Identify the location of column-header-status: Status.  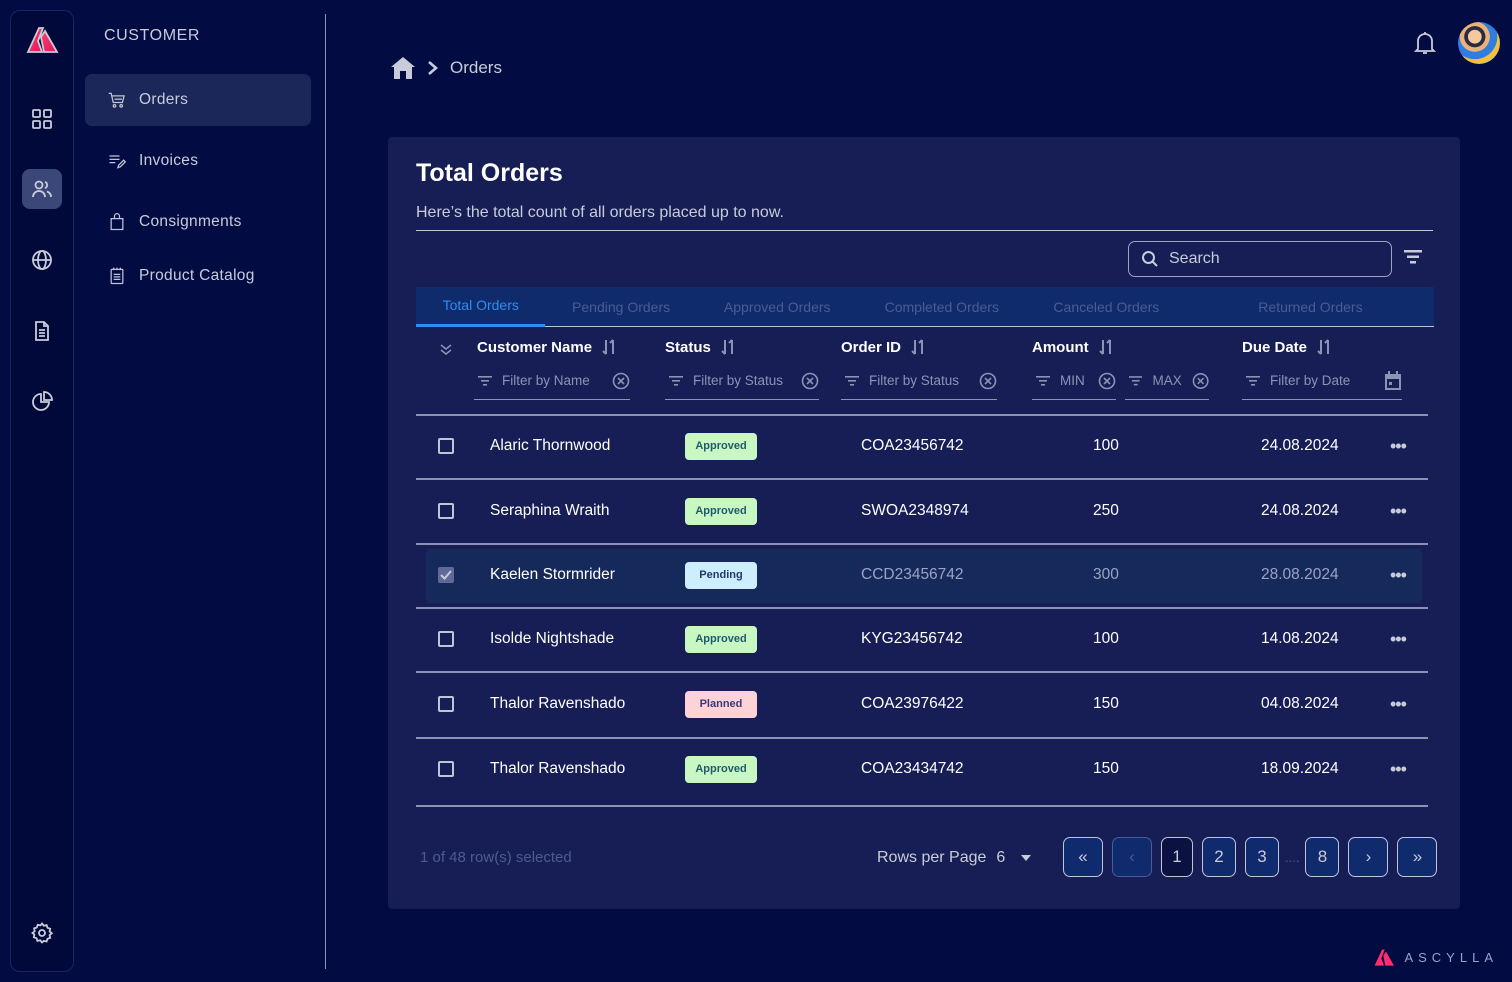
(701, 347).